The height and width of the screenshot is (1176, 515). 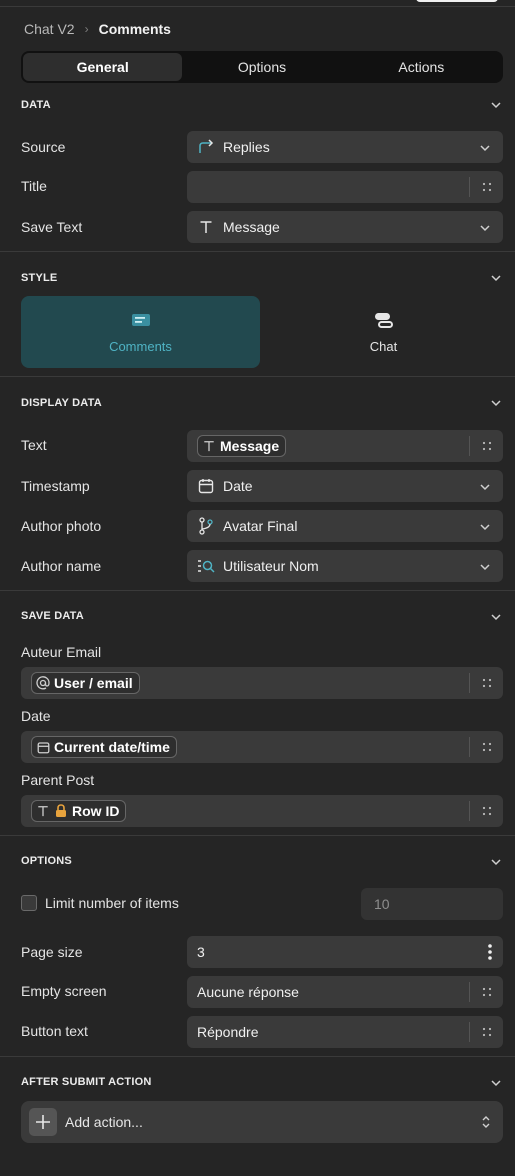 I want to click on parent-post-input: Row ID, so click(x=262, y=811).